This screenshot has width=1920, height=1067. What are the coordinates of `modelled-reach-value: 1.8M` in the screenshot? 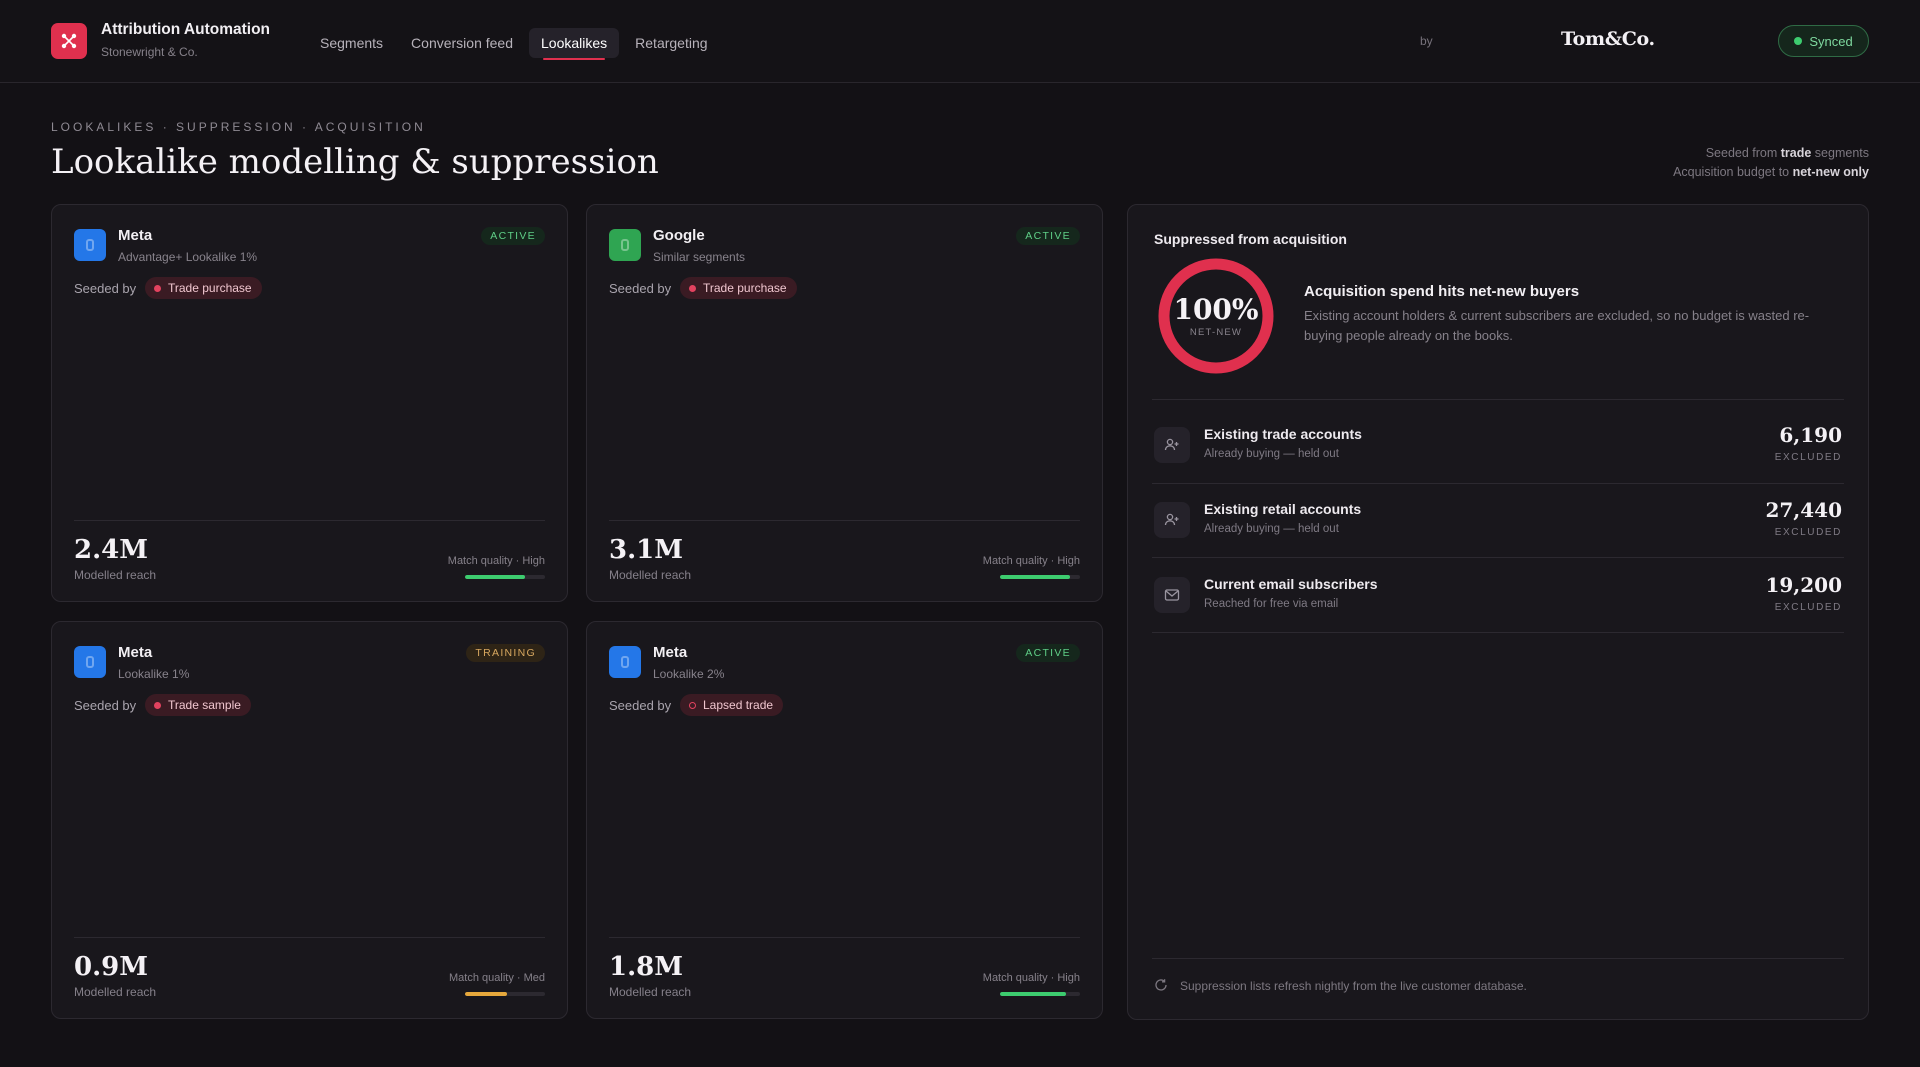 It's located at (646, 967).